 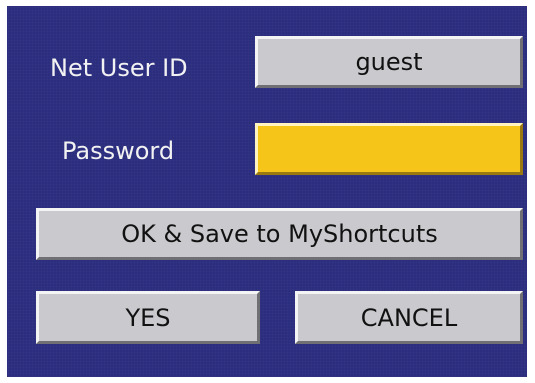 What do you see at coordinates (279, 234) in the screenshot?
I see `ok-save-to-myshortcuts-button: OK & Save to MyShortcuts` at bounding box center [279, 234].